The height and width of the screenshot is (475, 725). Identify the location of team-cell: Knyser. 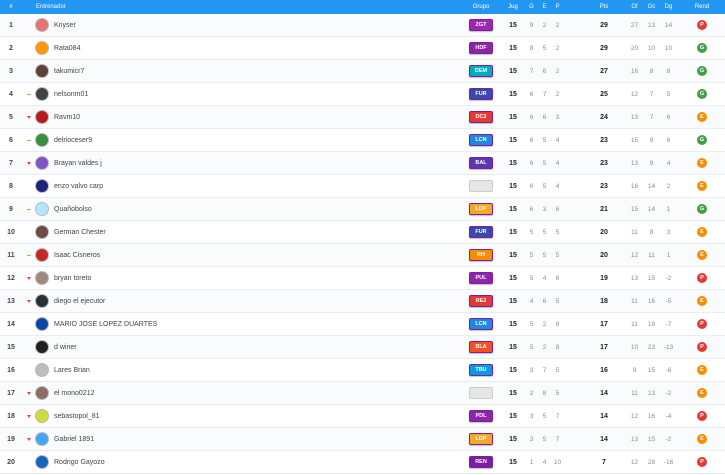
(248, 25).